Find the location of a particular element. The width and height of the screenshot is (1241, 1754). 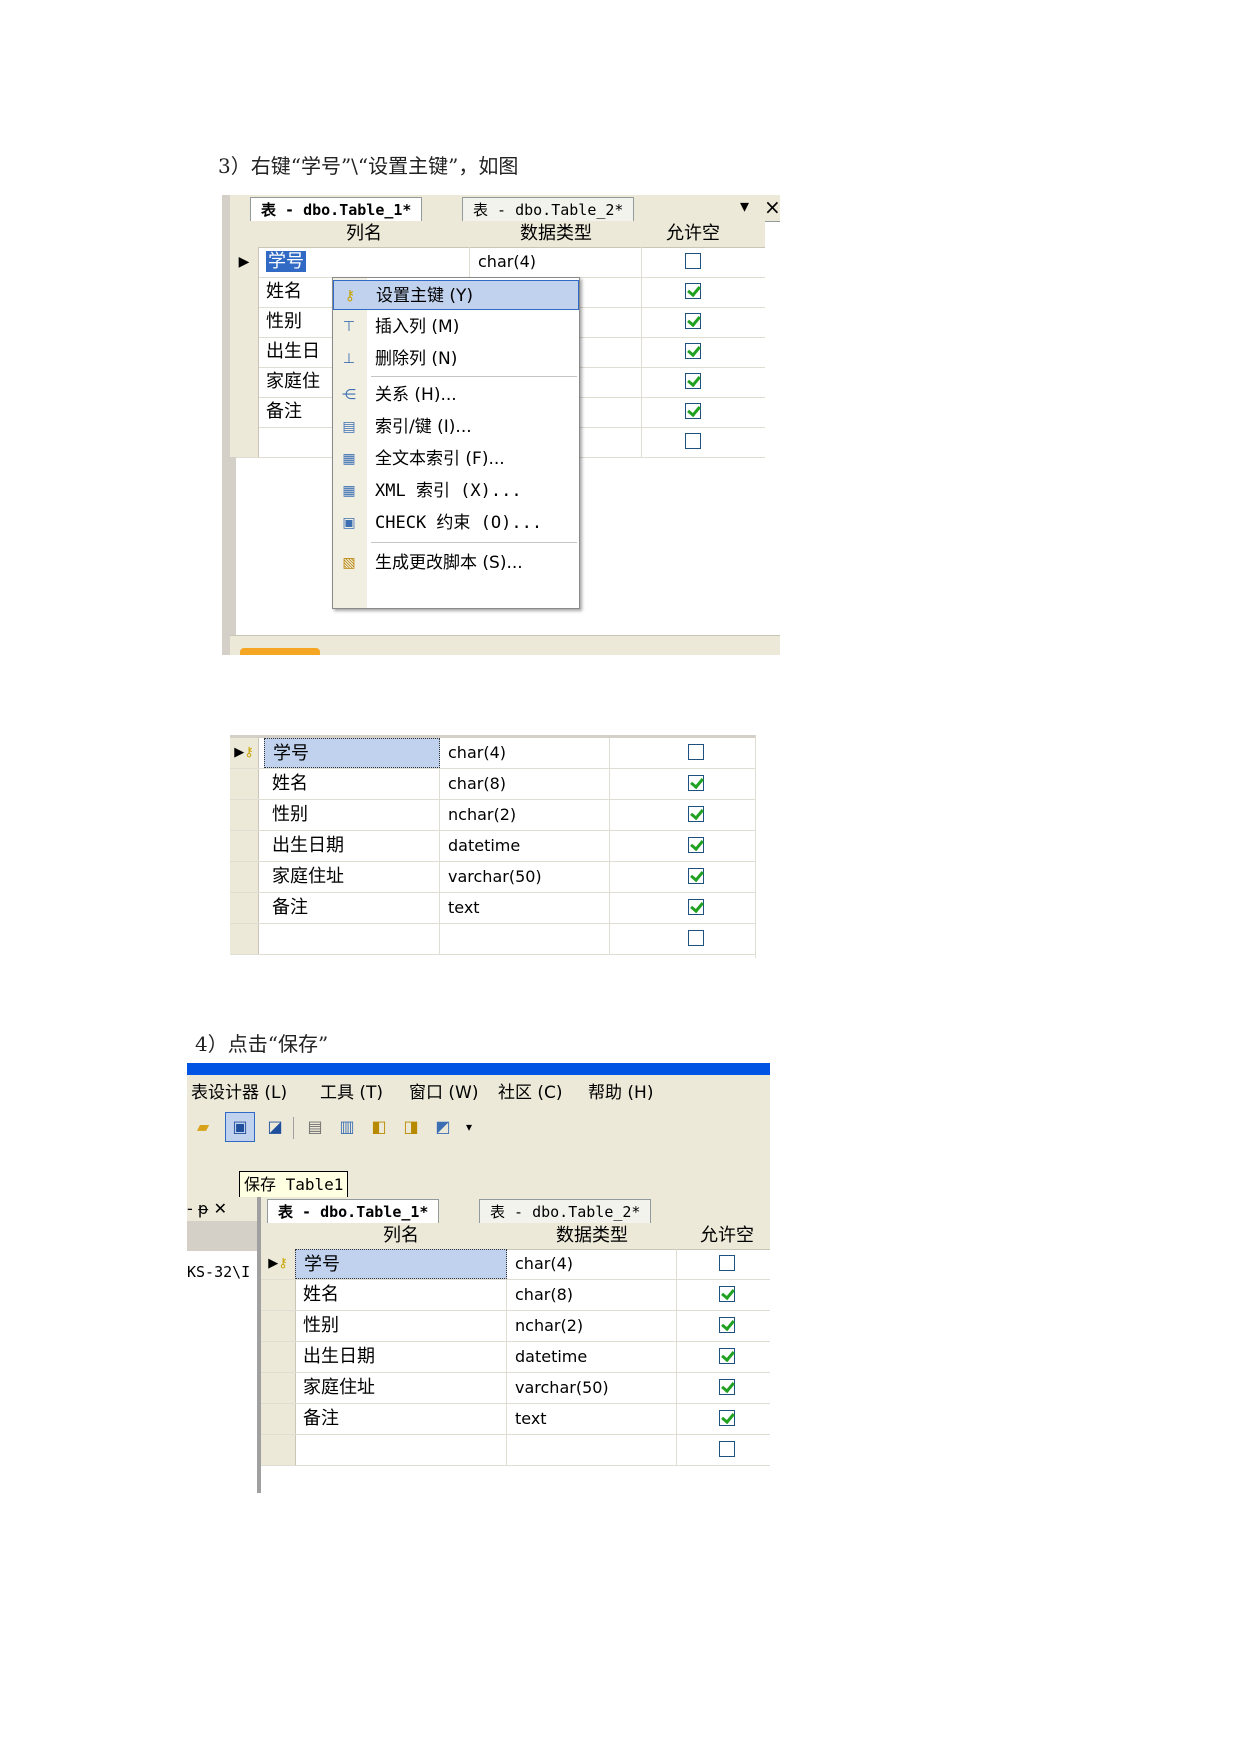

menu-item-insert-column: ⊤ 插入列 (M) is located at coordinates (456, 327).